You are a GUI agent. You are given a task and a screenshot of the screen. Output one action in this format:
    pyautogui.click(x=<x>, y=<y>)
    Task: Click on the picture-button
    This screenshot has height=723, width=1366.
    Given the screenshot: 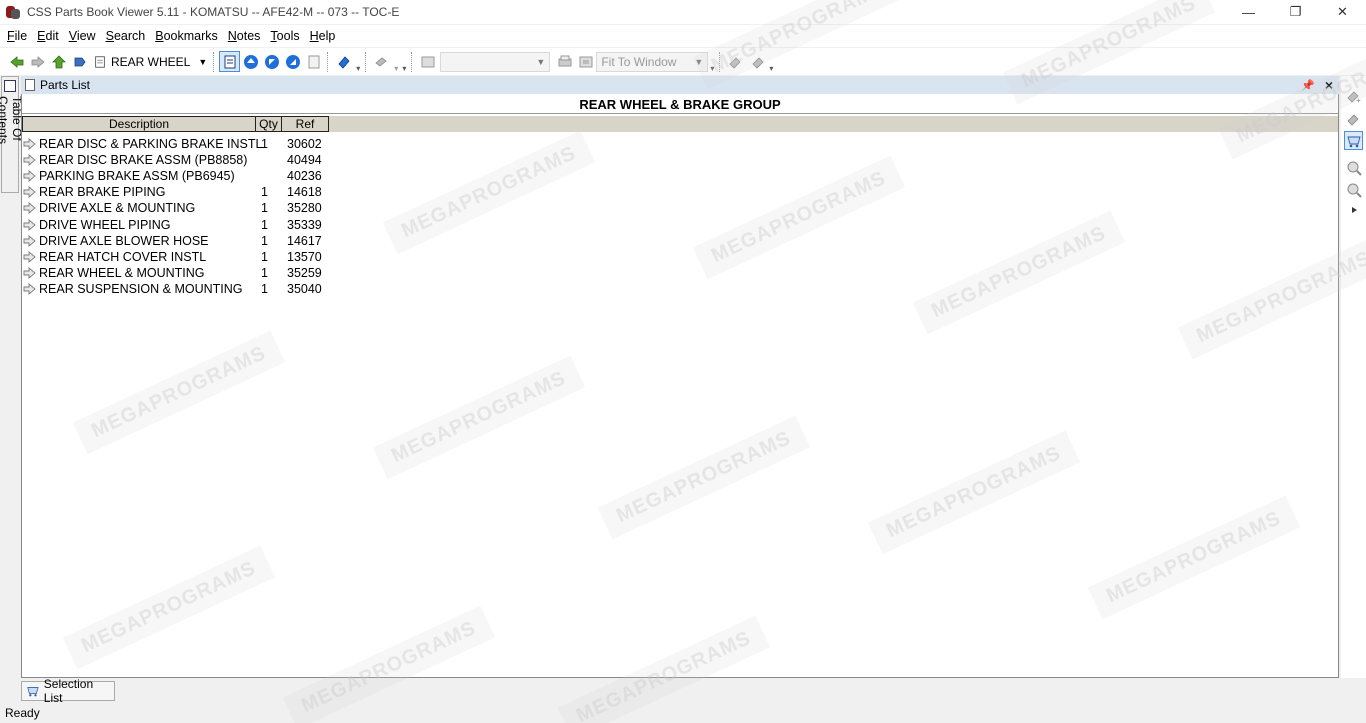 What is the action you would take?
    pyautogui.click(x=427, y=61)
    